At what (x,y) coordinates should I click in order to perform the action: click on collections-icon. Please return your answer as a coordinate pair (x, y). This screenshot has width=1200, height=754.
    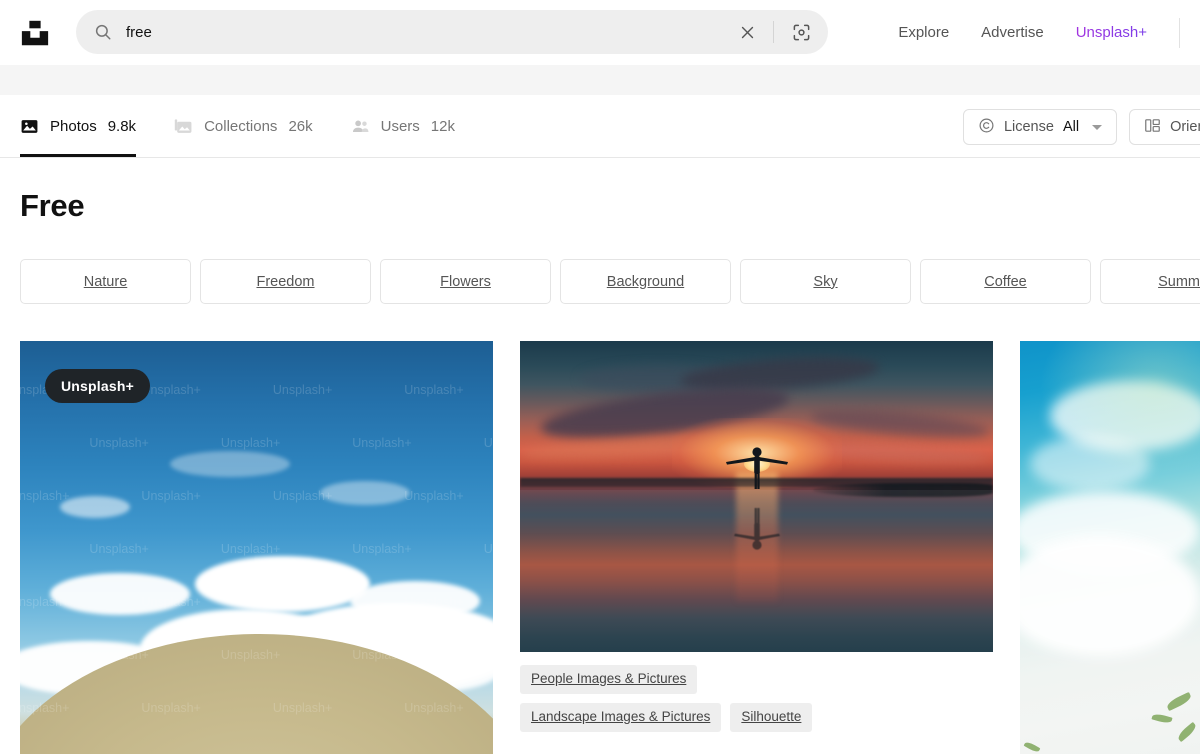
    Looking at the image, I should click on (183, 126).